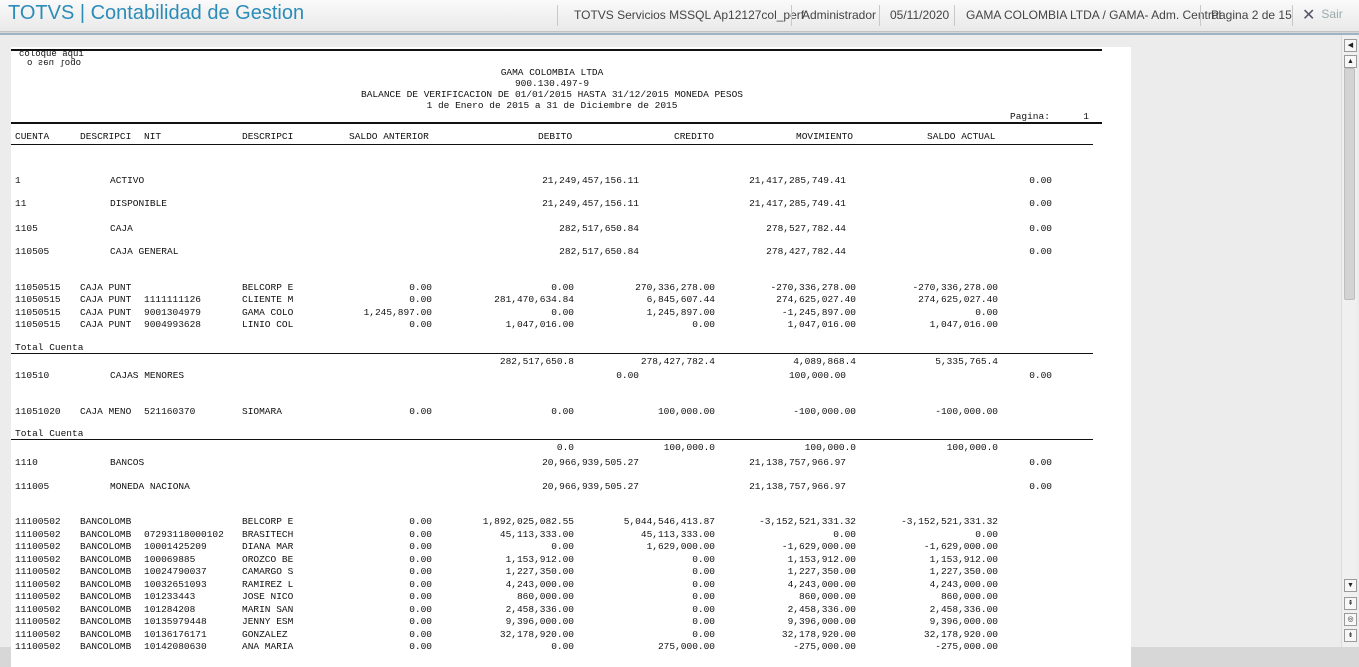 The image size is (1359, 667). What do you see at coordinates (958, 299) in the screenshot?
I see `balance-value: 274,625,027.40` at bounding box center [958, 299].